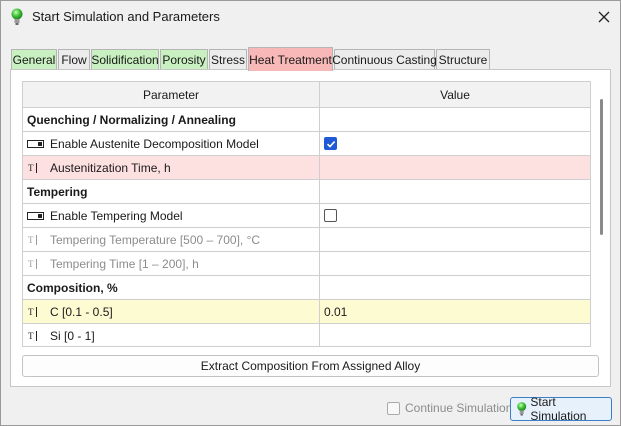 Image resolution: width=621 pixels, height=426 pixels. I want to click on param-cell: T Austenitization Time, h, so click(171, 167).